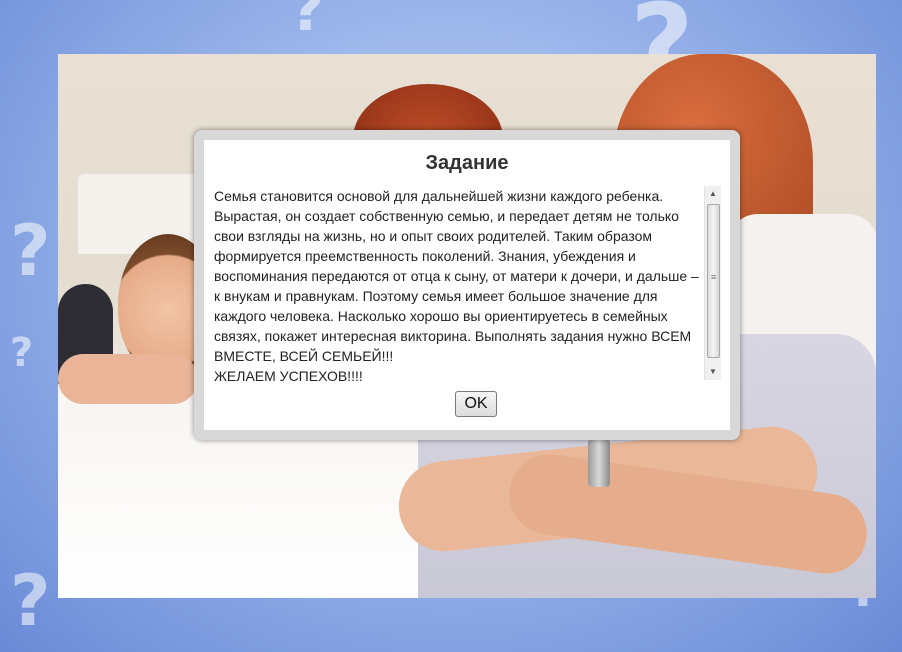 The image size is (902, 652). I want to click on grip-icon: ≡, so click(713, 277).